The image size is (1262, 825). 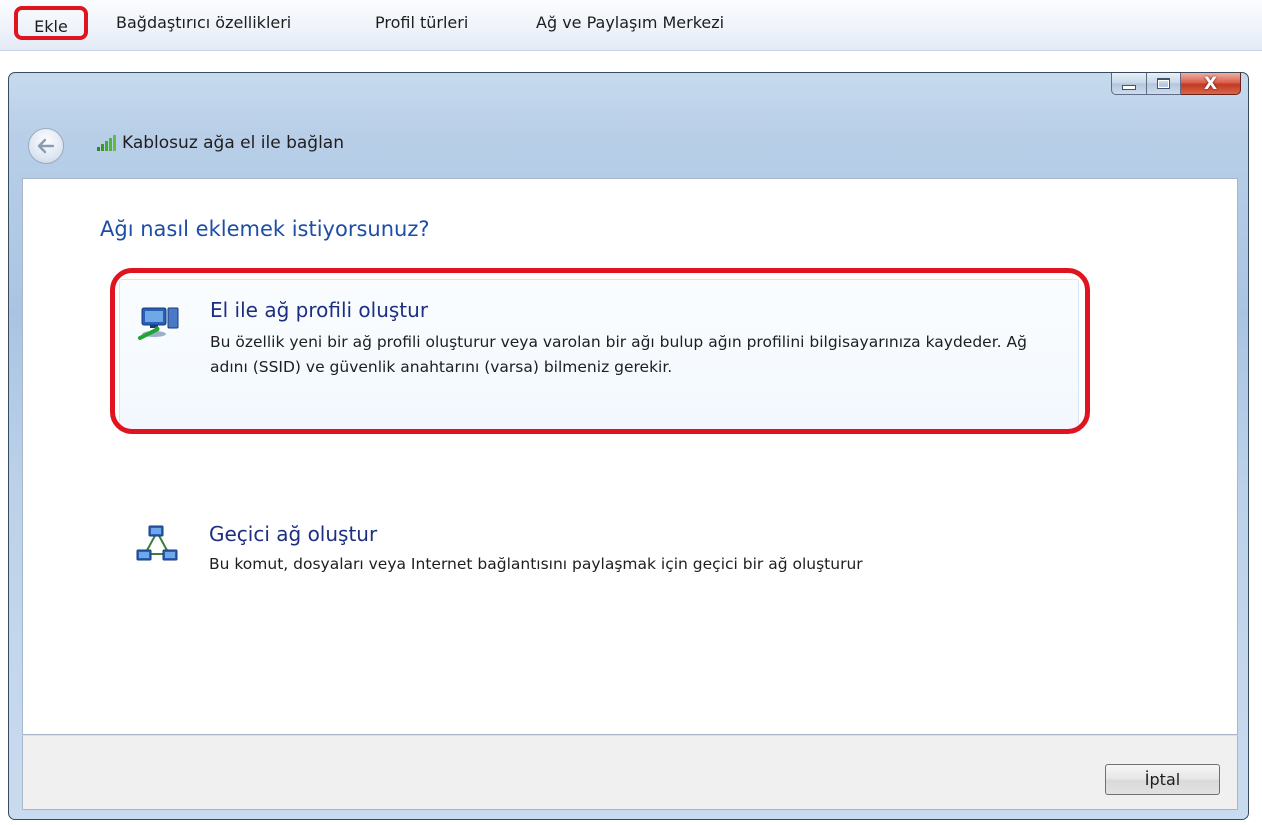 I want to click on page-heading: Ağı nasıl eklemek istiyorsunuz?, so click(x=265, y=229).